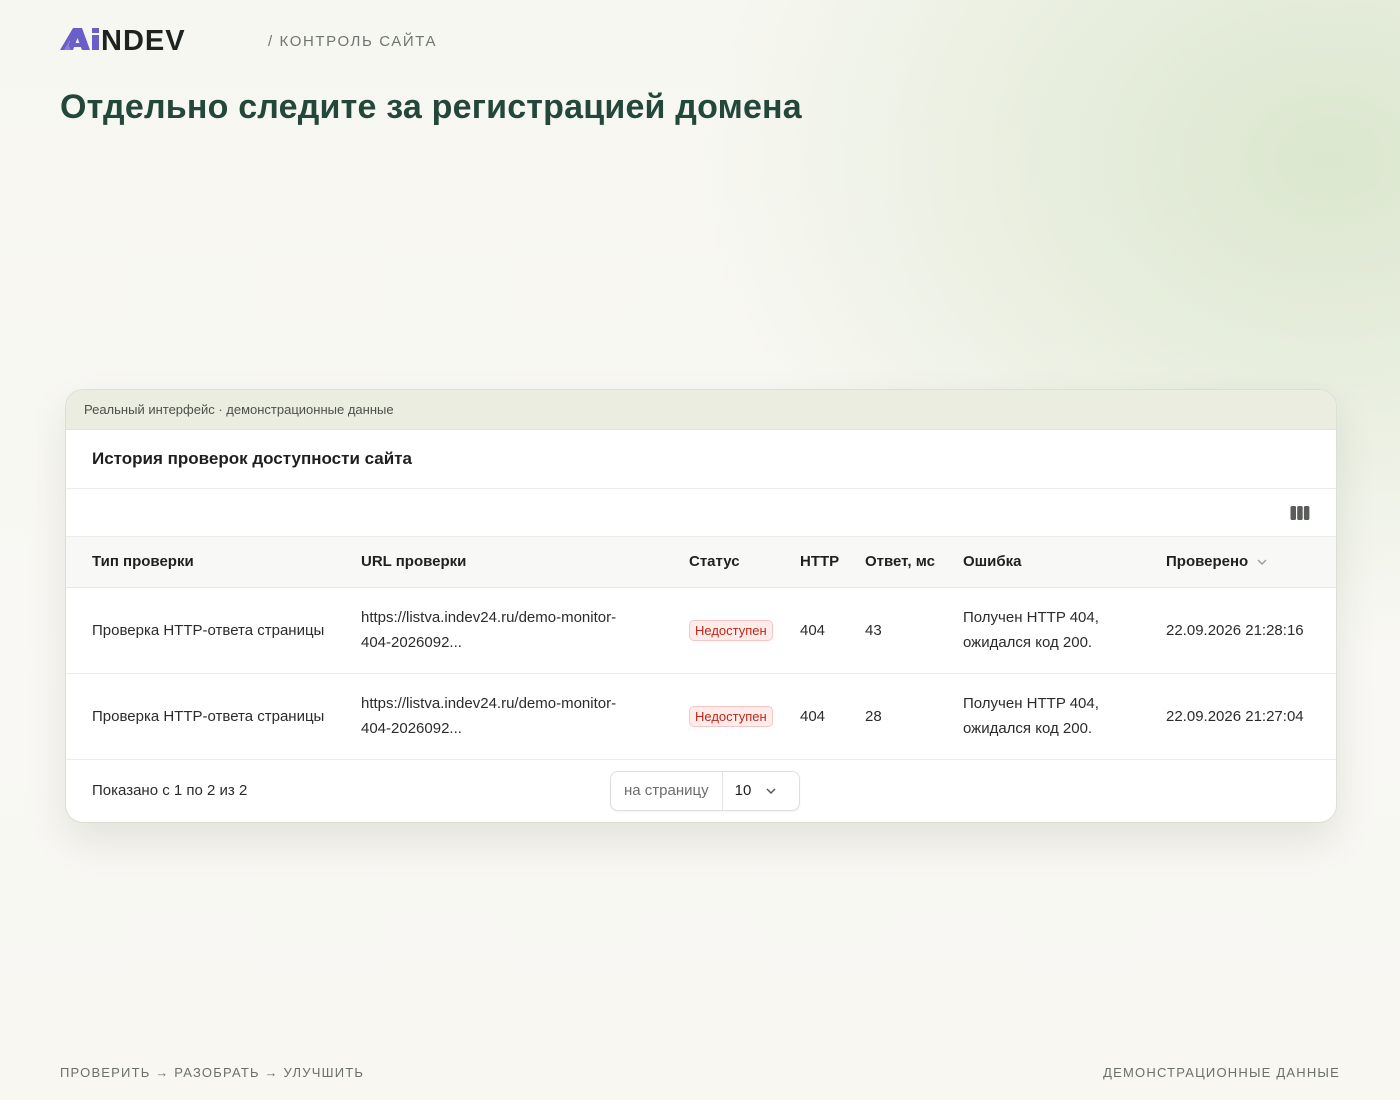 This screenshot has height=1100, width=1400. What do you see at coordinates (667, 790) in the screenshot?
I see `per-page-label: на страницу` at bounding box center [667, 790].